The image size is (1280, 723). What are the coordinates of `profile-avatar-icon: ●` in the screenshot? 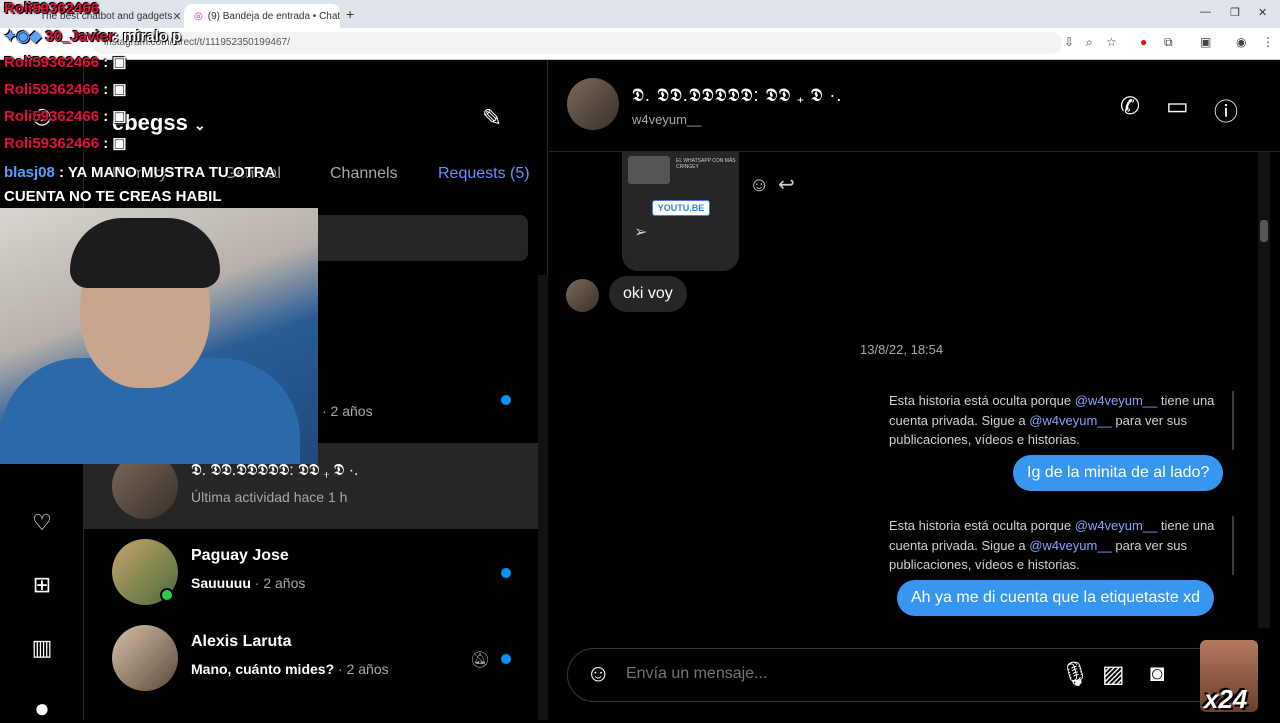 It's located at (42, 708).